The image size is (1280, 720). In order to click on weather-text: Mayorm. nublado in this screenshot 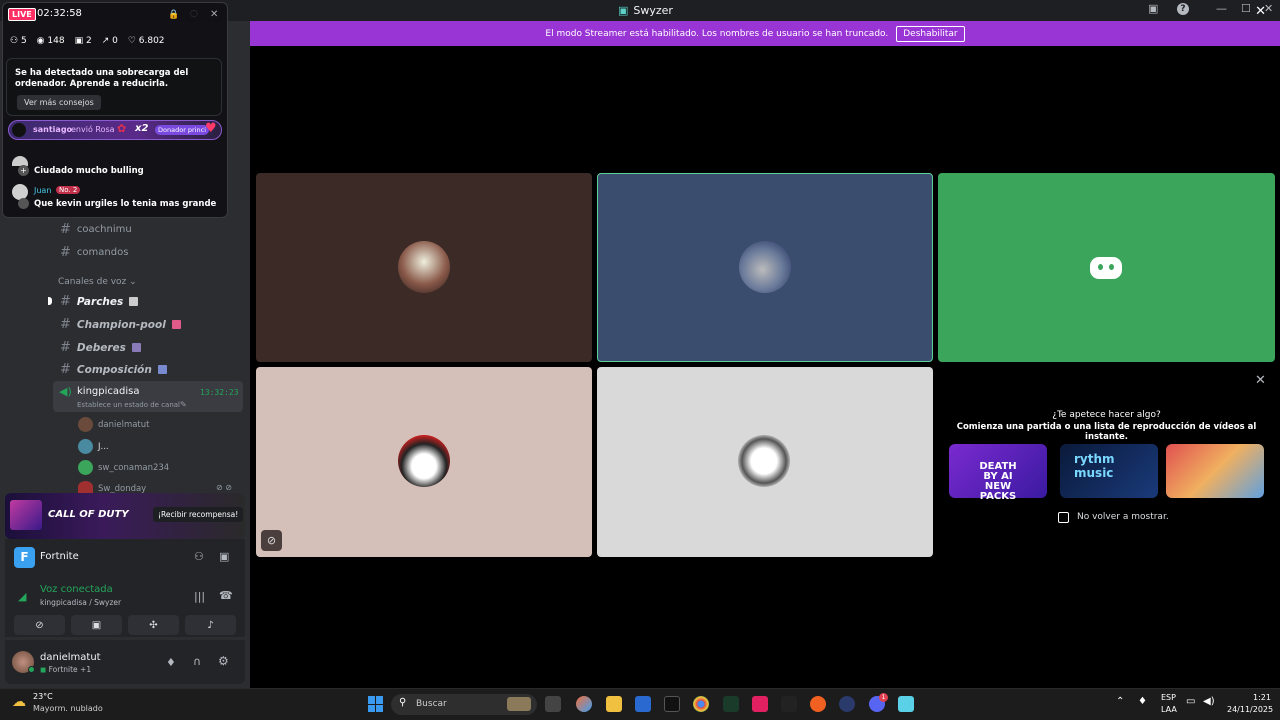, I will do `click(68, 708)`.